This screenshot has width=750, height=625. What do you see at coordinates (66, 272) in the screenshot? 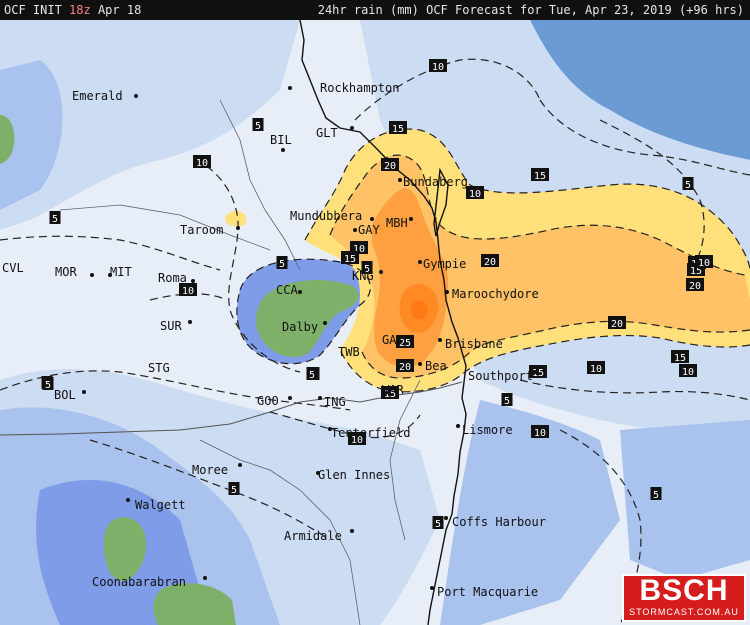
I see `town-label: MOR` at bounding box center [66, 272].